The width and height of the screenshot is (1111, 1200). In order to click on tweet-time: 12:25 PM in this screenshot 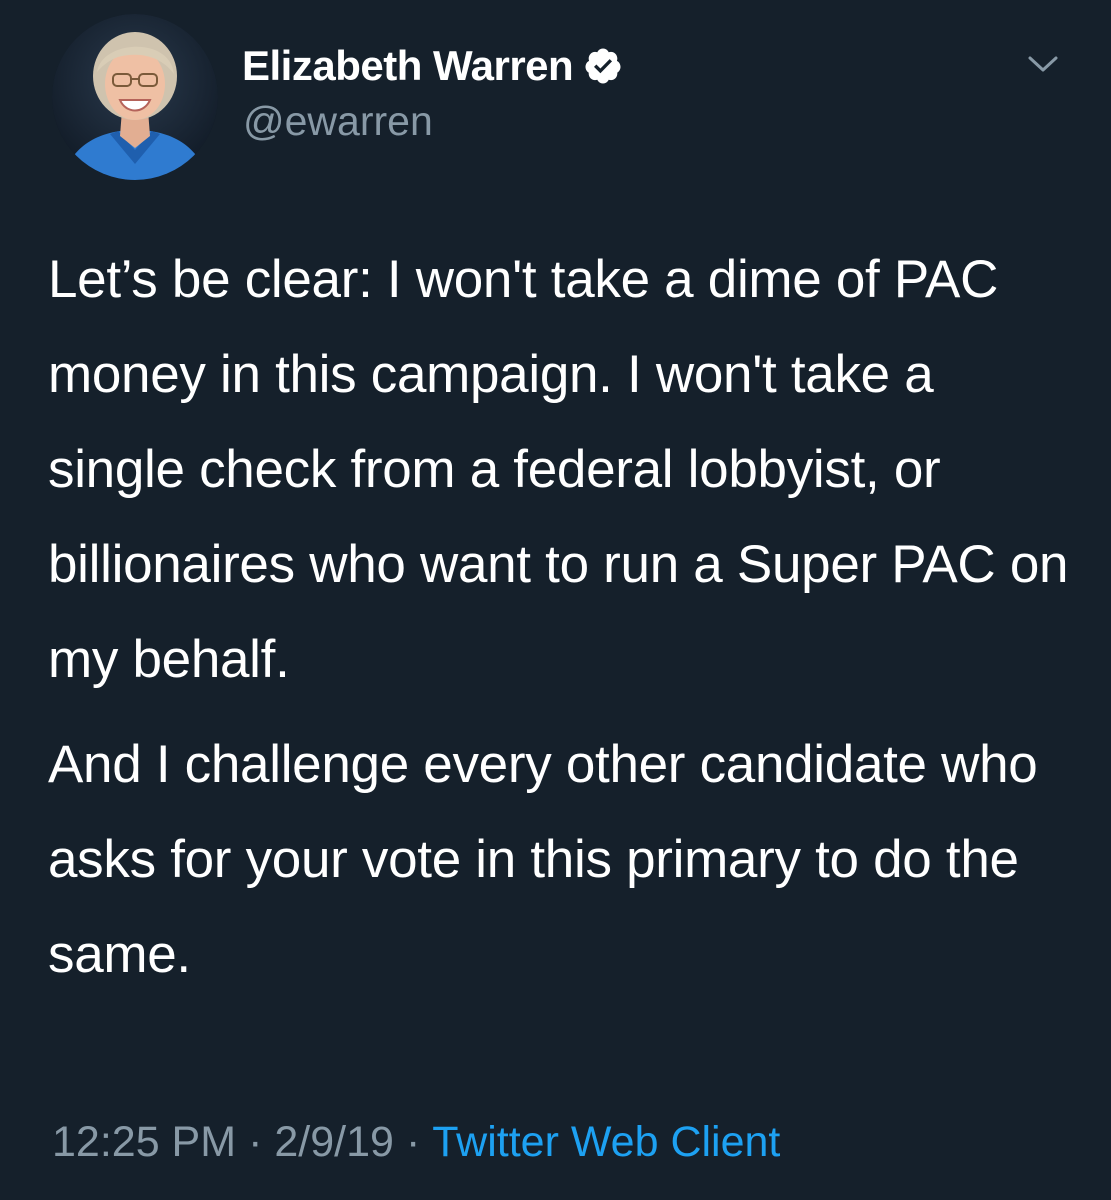, I will do `click(144, 1142)`.